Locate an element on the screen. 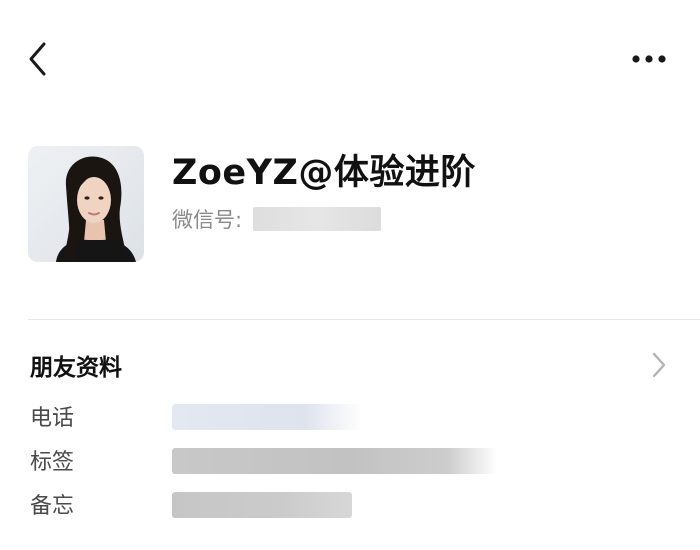 Image resolution: width=700 pixels, height=550 pixels. tags-value-redacted is located at coordinates (334, 461).